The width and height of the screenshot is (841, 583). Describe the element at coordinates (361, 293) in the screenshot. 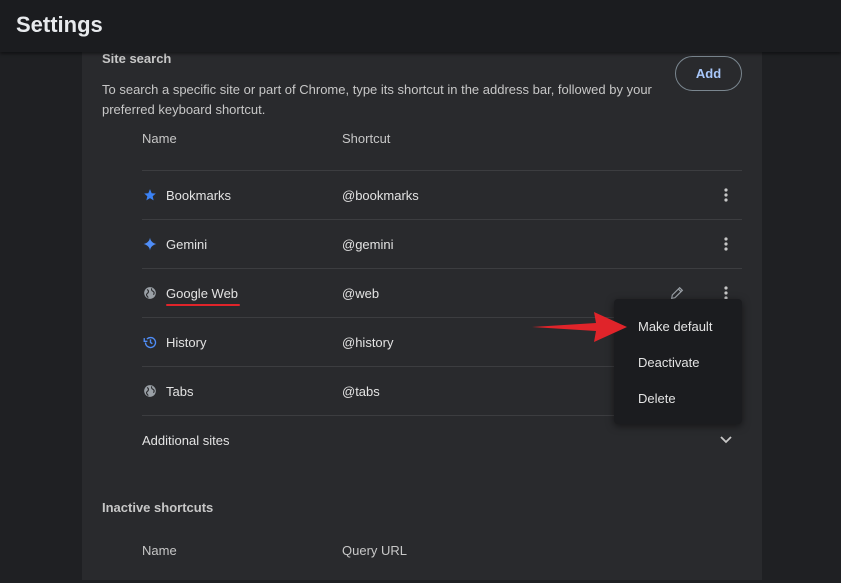

I see `row-shortcut: @web` at that location.